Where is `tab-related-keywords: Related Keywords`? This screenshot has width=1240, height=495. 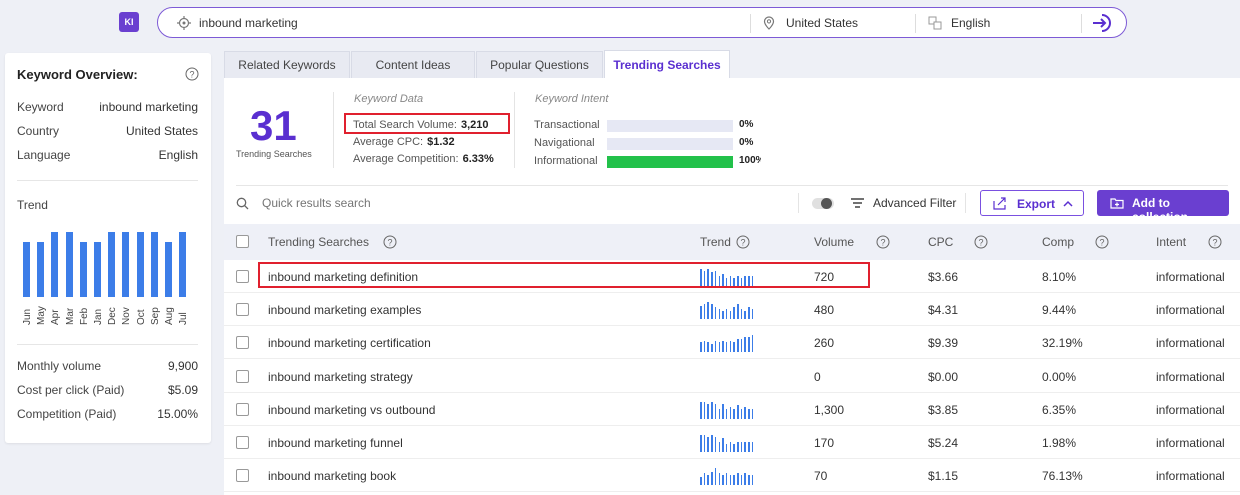 tab-related-keywords: Related Keywords is located at coordinates (287, 64).